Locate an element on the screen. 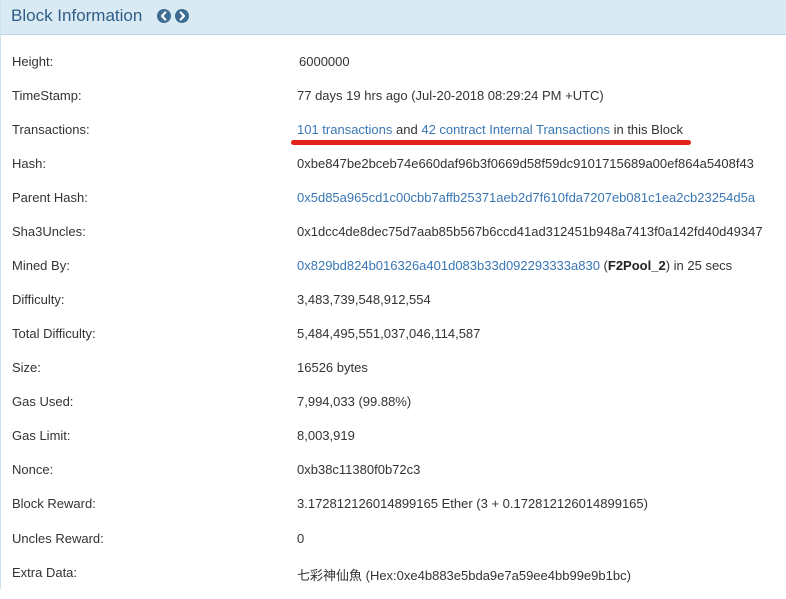  extra-data-label: Extra Data: is located at coordinates (45, 572).